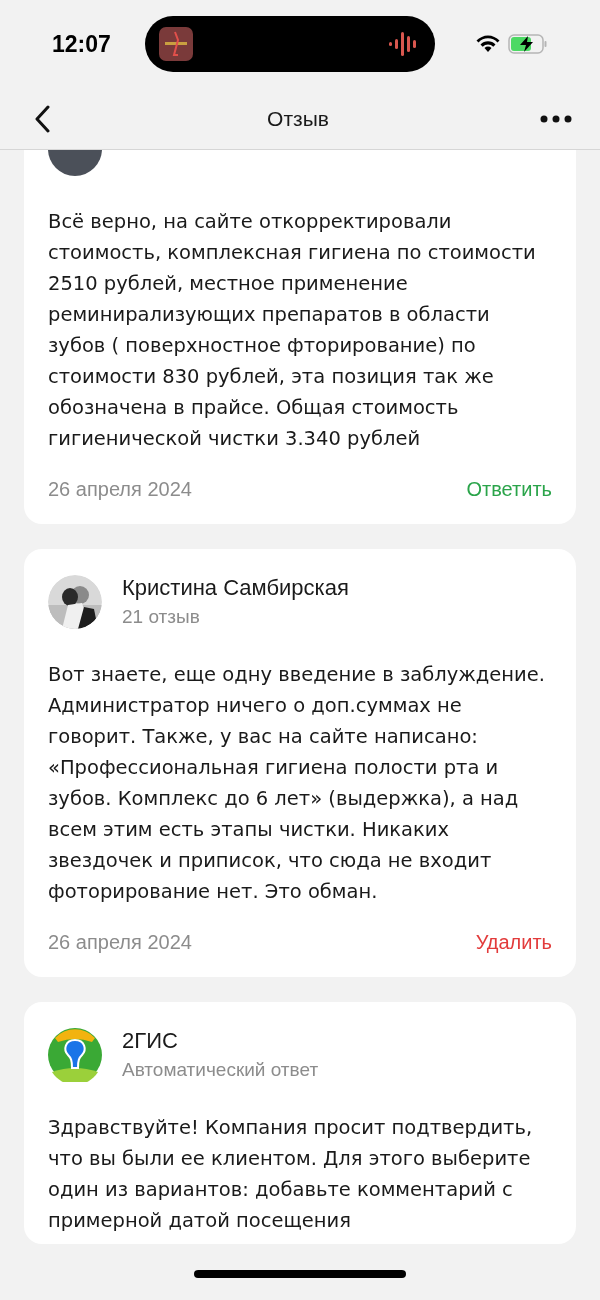  What do you see at coordinates (528, 44) in the screenshot?
I see `battery-charging-icon` at bounding box center [528, 44].